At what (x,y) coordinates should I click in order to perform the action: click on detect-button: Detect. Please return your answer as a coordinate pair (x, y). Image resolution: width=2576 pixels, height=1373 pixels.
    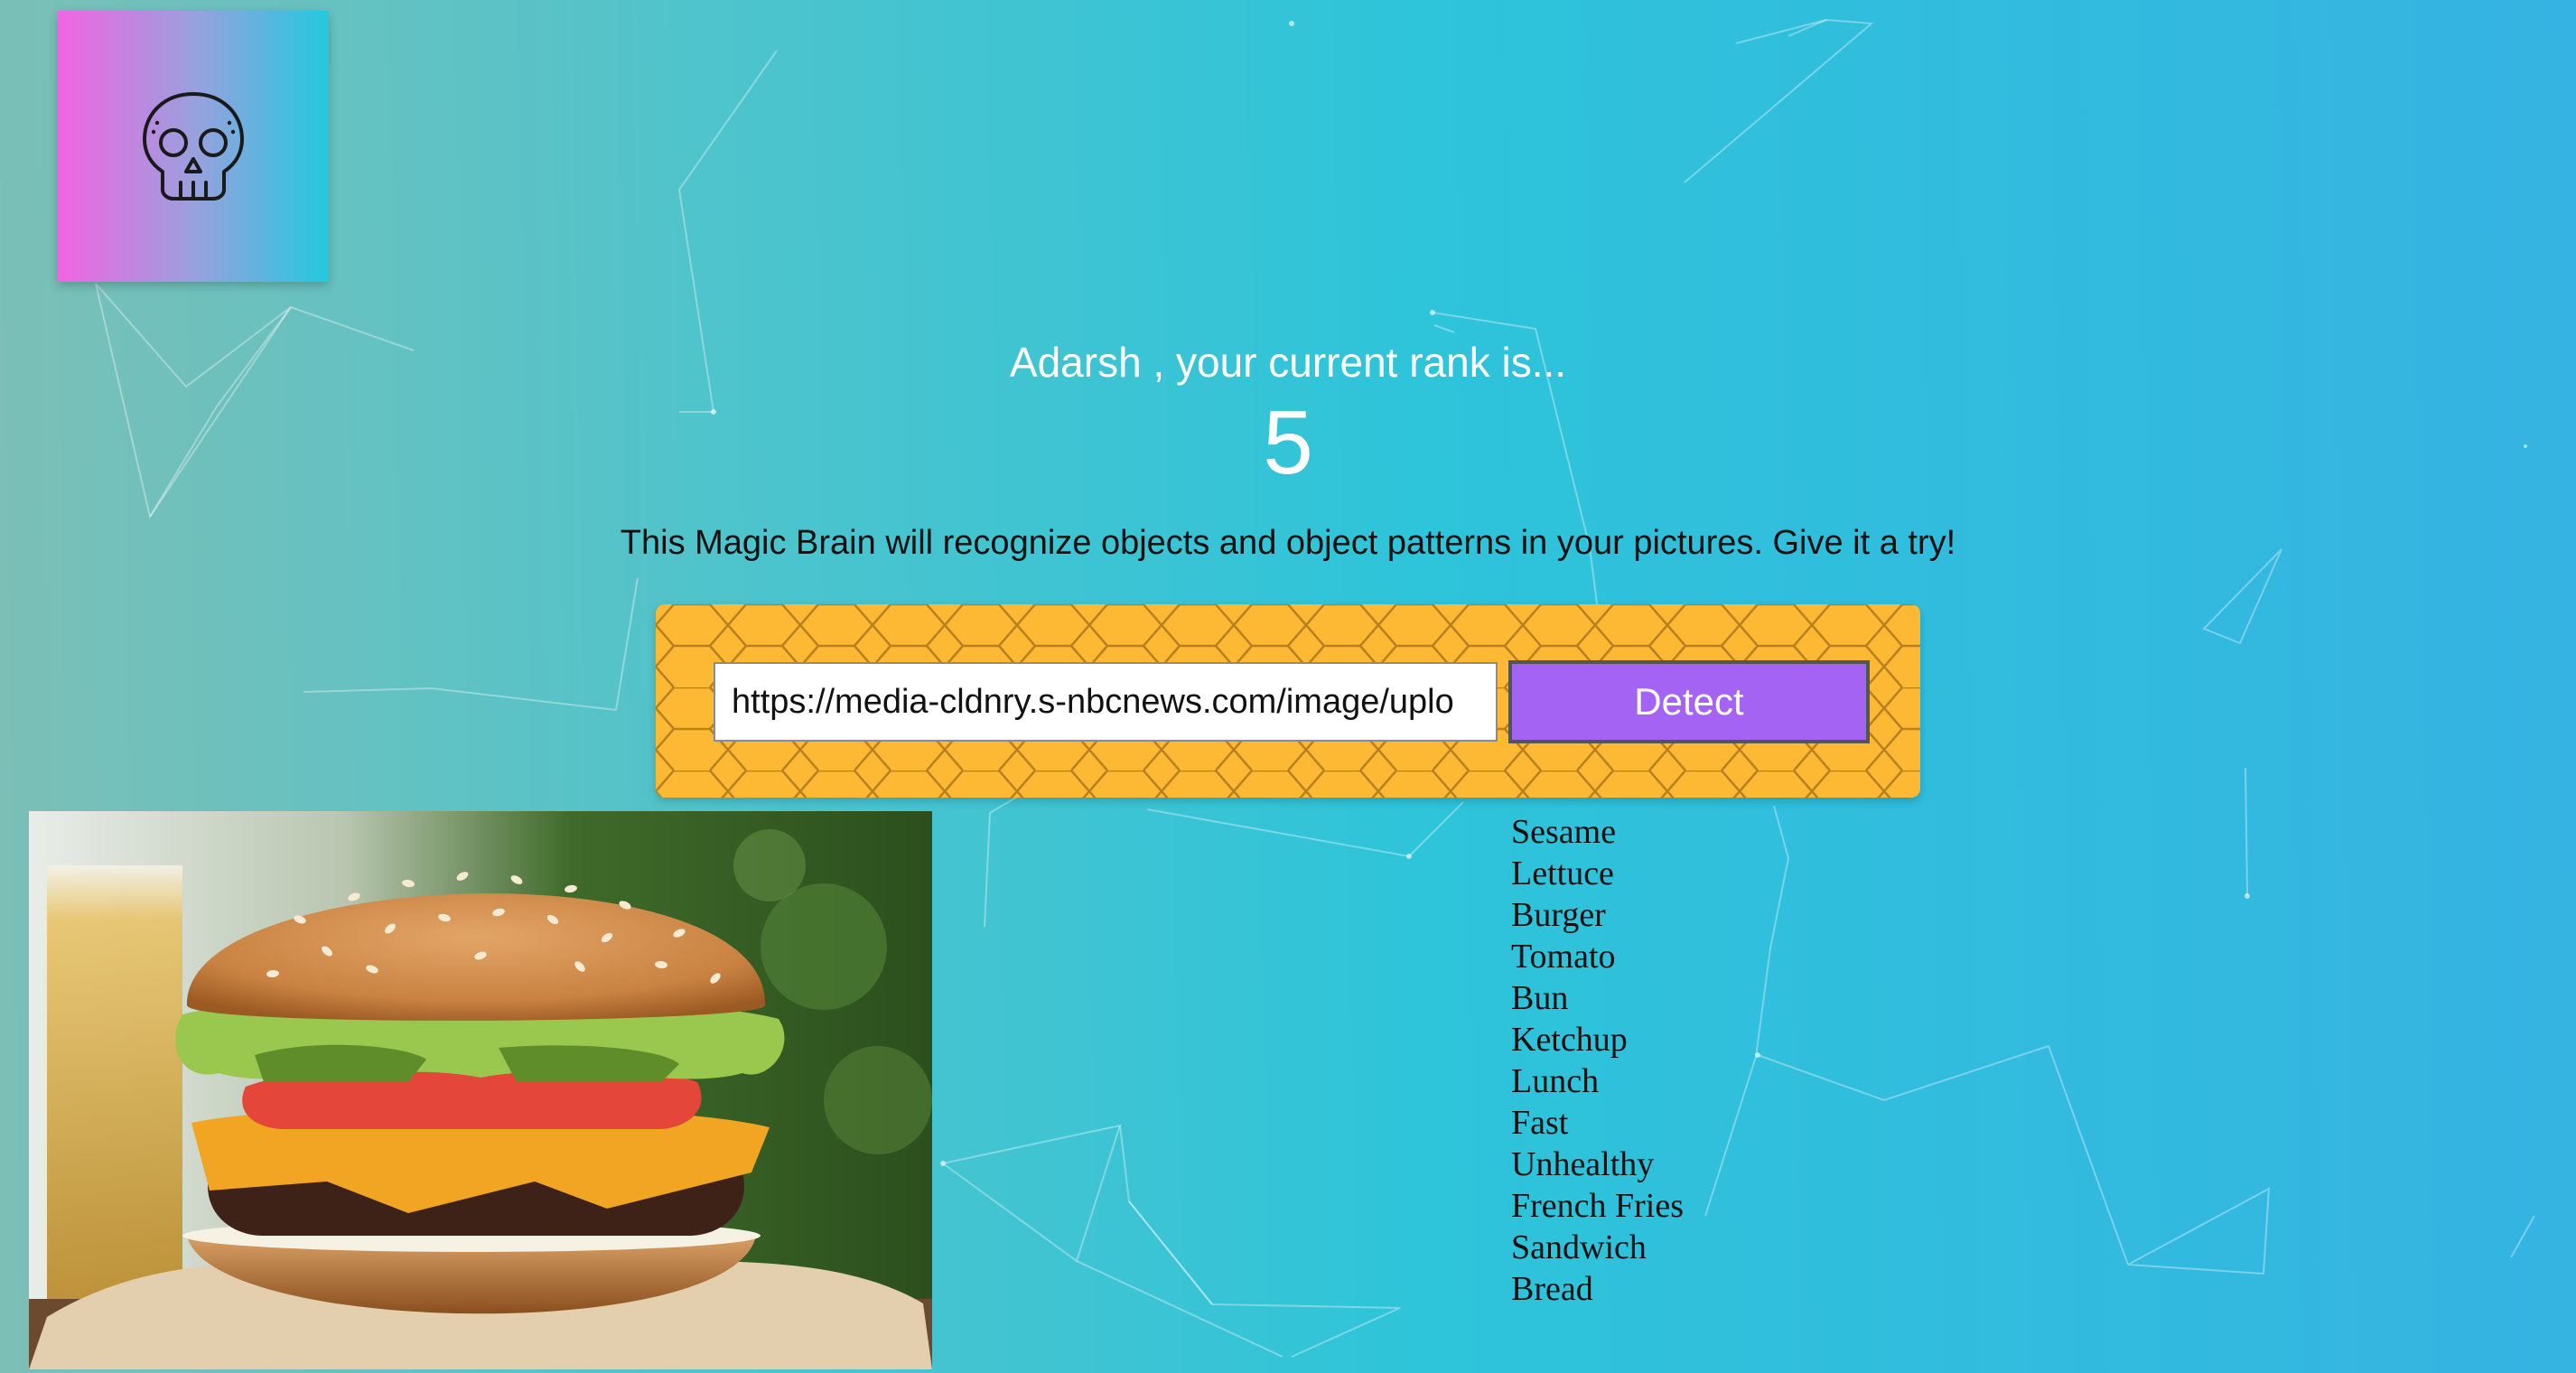
    Looking at the image, I should click on (1689, 701).